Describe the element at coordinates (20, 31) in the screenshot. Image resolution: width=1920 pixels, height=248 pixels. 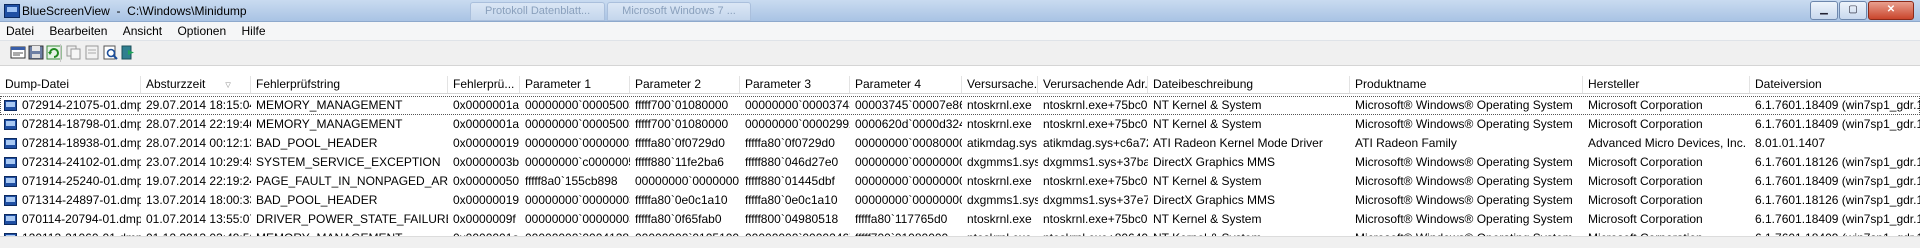
I see `menu-datei: Datei` at that location.